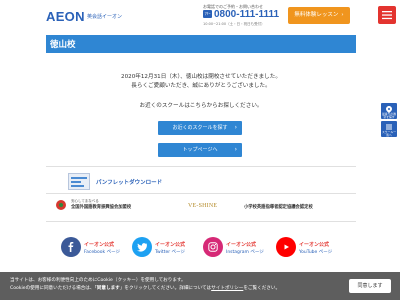 Image resolution: width=400 pixels, height=300 pixels. I want to click on top-page-label: トップページへ, so click(200, 150).